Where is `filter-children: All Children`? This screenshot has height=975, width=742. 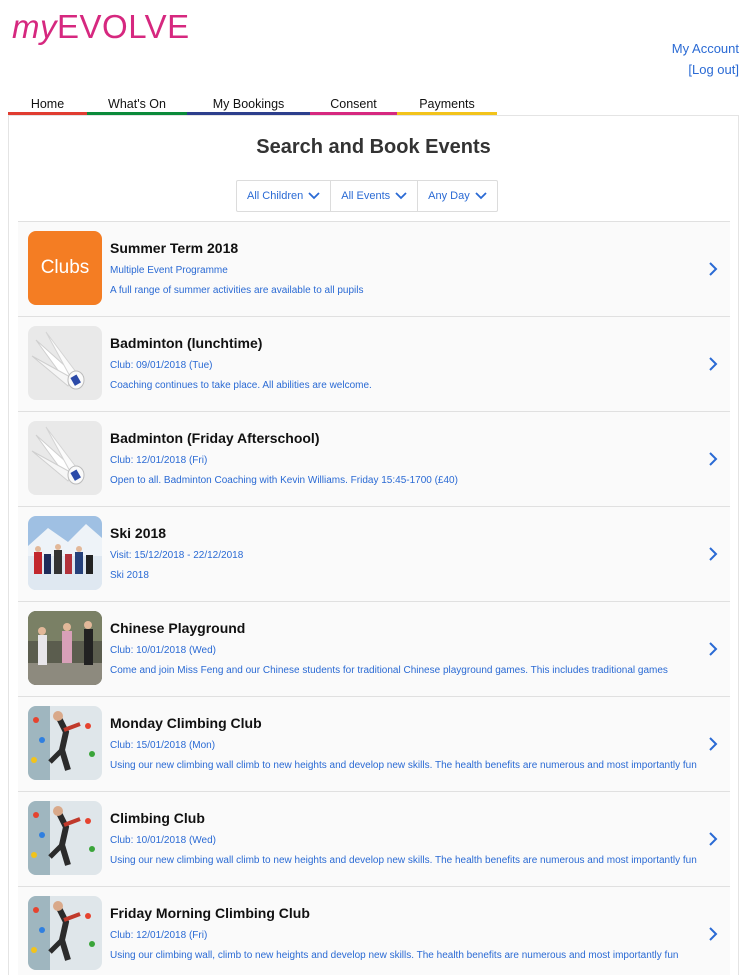 filter-children: All Children is located at coordinates (284, 196).